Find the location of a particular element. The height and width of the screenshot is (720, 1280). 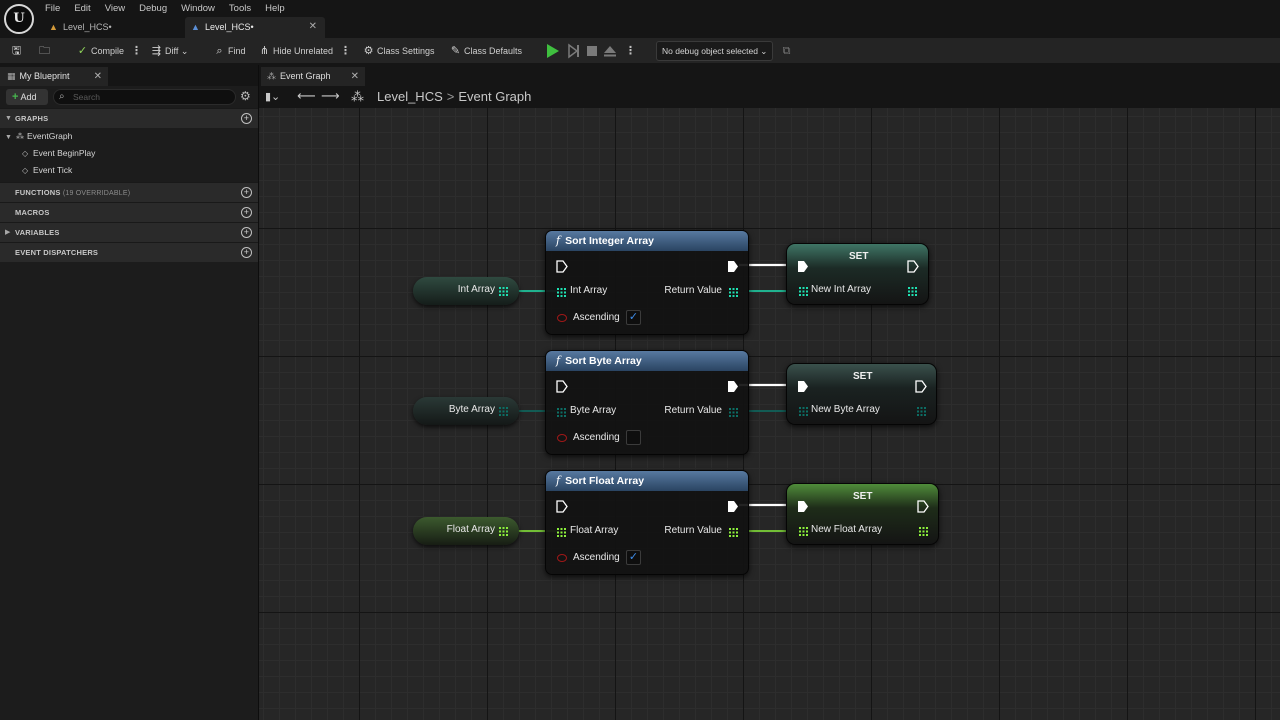

menu-debug: Debug is located at coordinates (153, 8).